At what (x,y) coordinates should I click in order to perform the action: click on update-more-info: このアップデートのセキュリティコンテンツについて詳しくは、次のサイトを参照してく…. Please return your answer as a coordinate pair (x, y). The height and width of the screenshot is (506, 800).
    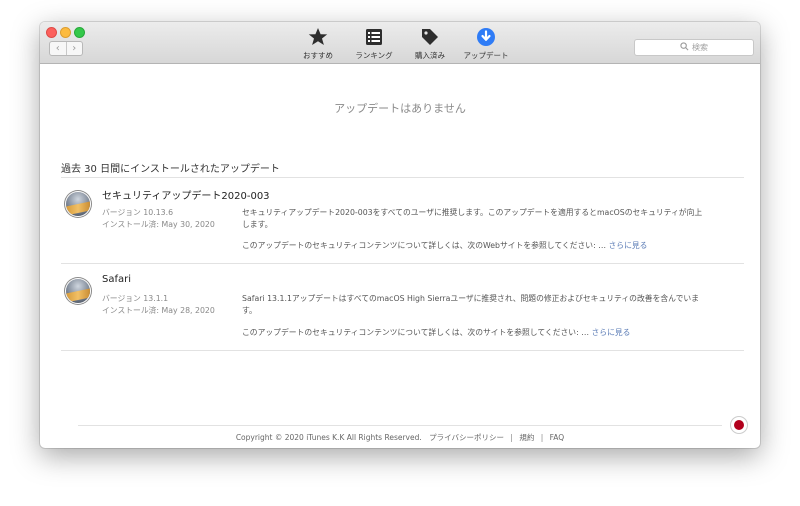
    Looking at the image, I should click on (436, 332).